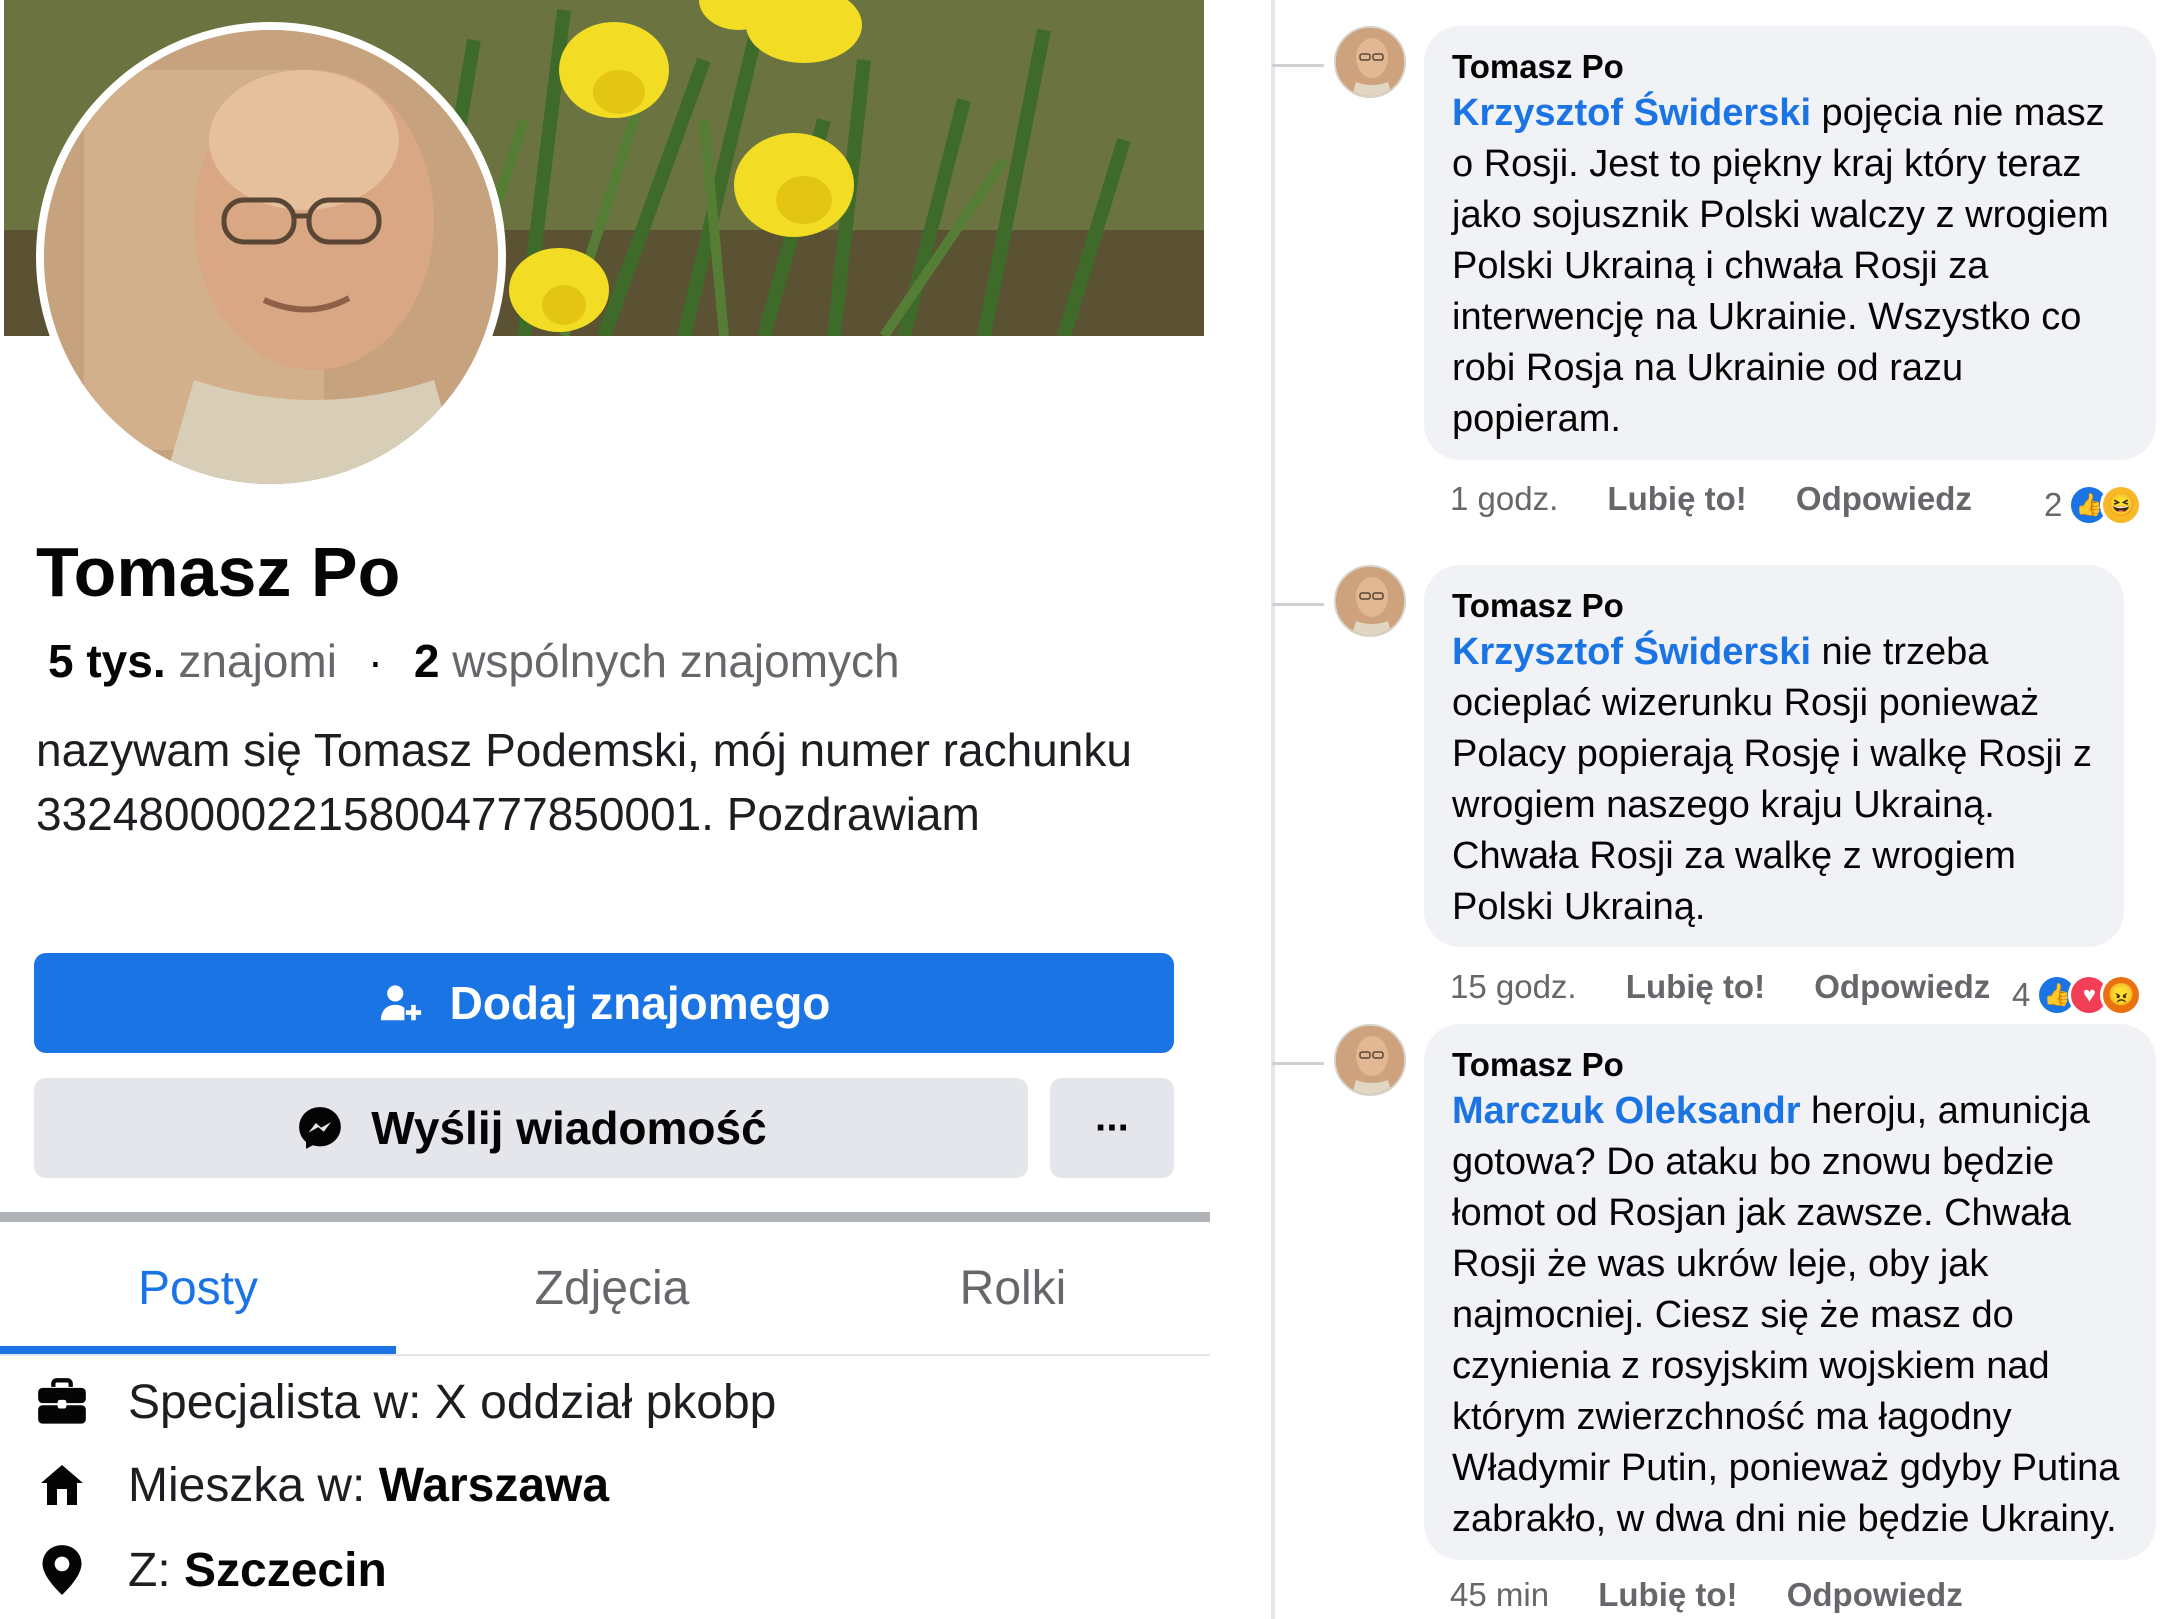 Image resolution: width=2161 pixels, height=1619 pixels. I want to click on friends-summary: 5 tys. znajomi · 2 wspólnych znajomych, so click(474, 661).